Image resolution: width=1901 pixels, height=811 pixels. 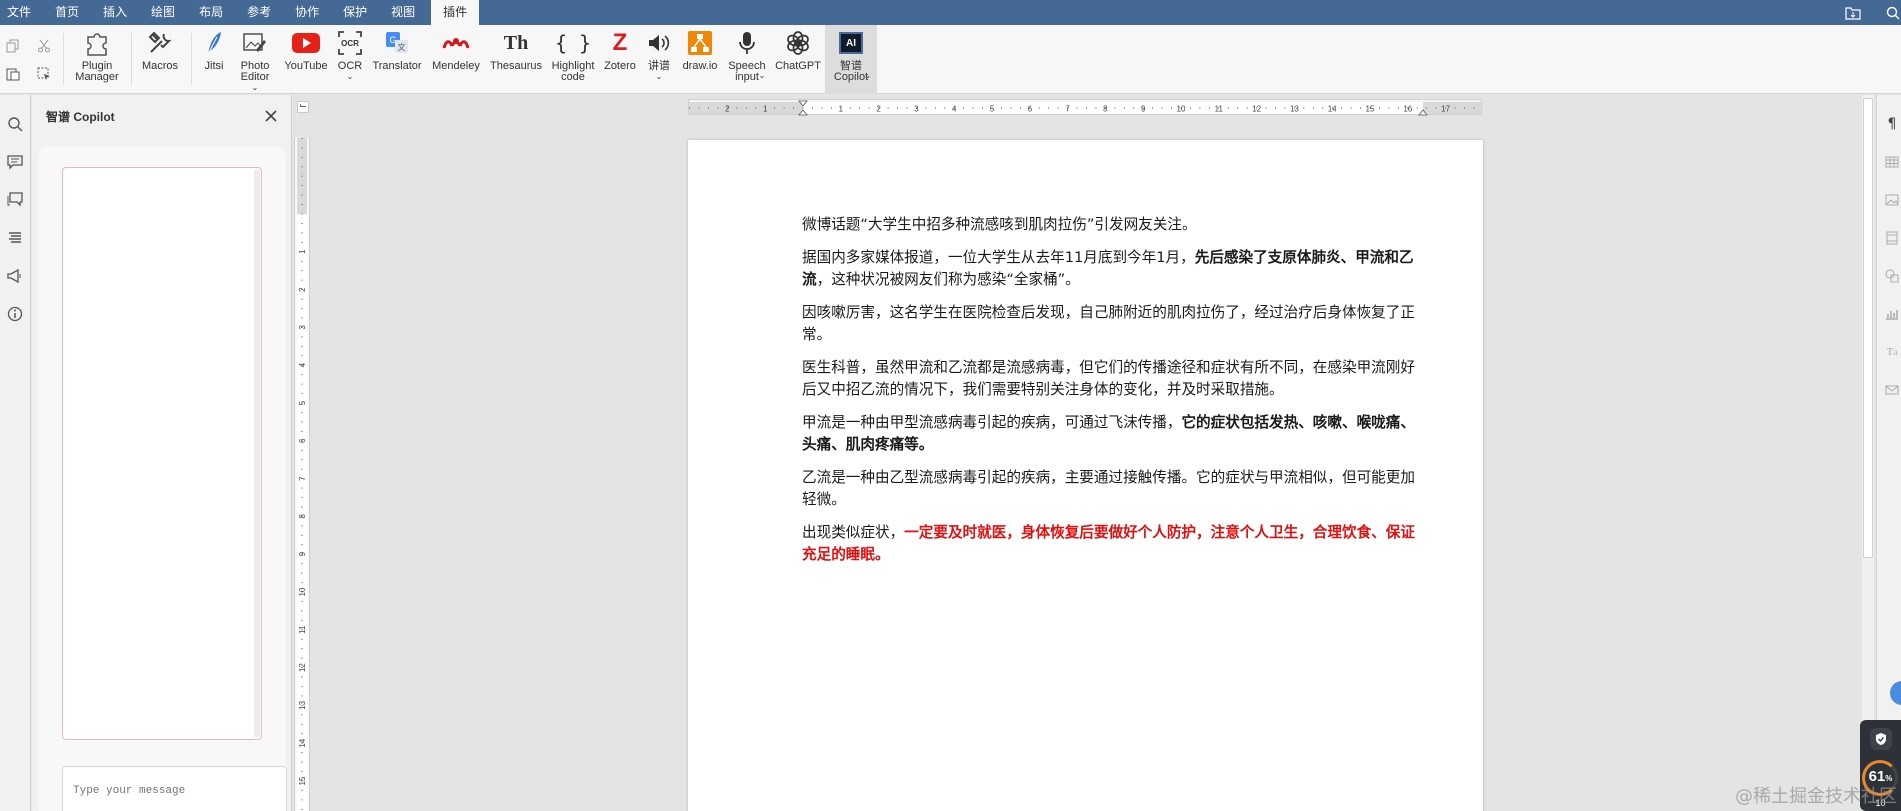 I want to click on ruler-label: 7, so click(x=1067, y=109).